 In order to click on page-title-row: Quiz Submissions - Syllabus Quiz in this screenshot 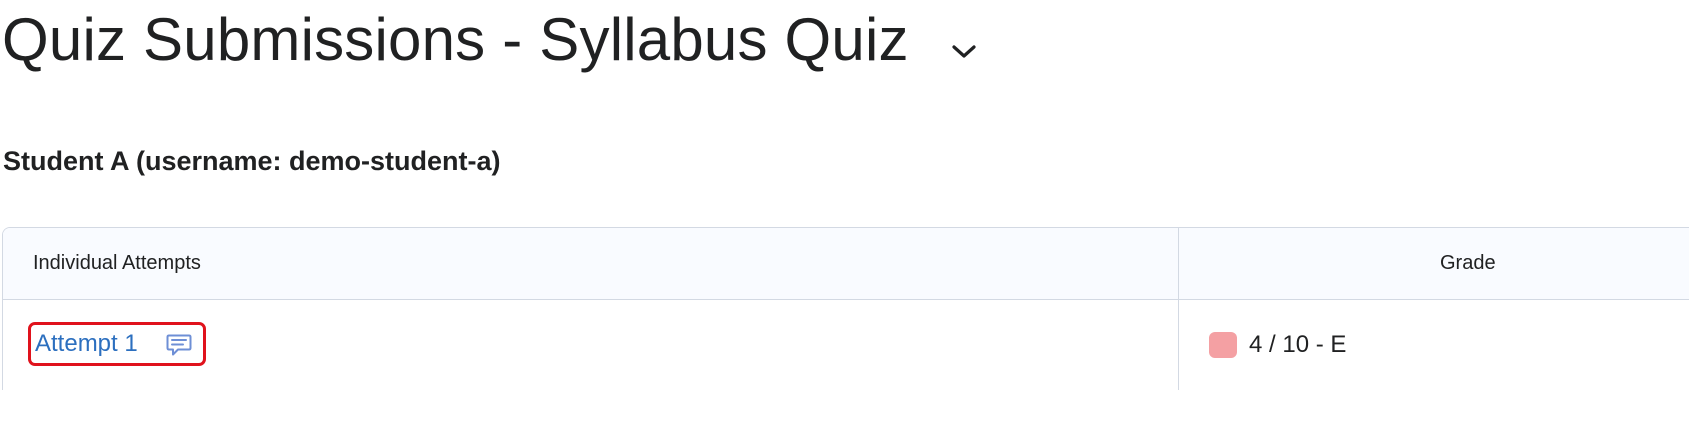, I will do `click(489, 40)`.